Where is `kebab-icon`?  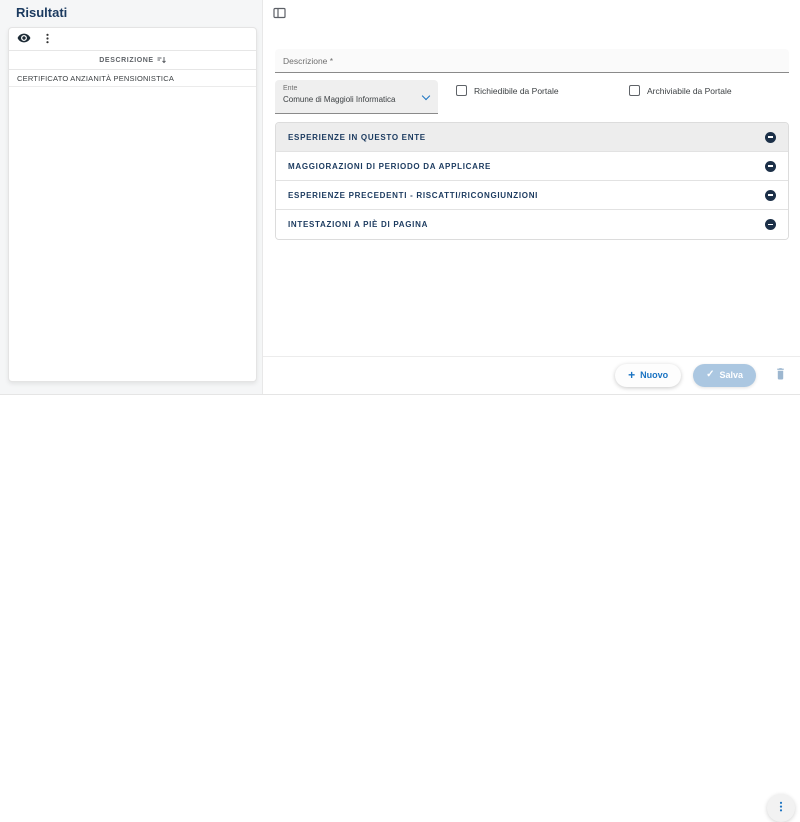
kebab-icon is located at coordinates (47, 39).